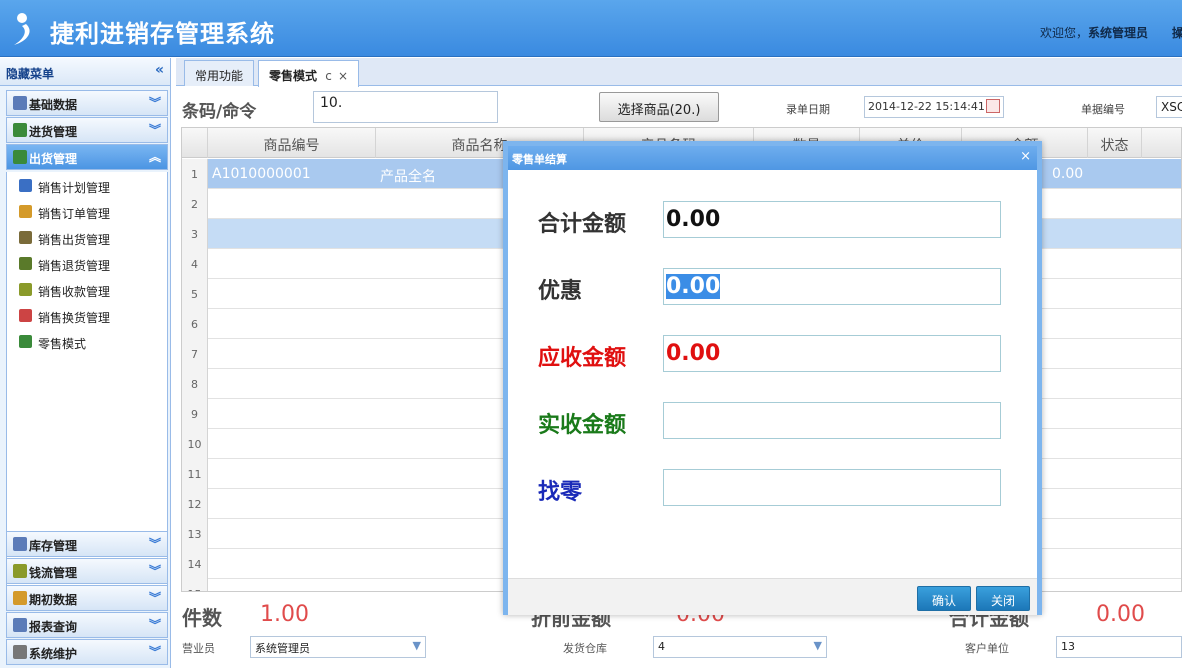 The image size is (1182, 668). Describe the element at coordinates (195, 564) in the screenshot. I see `row-number: 14` at that location.